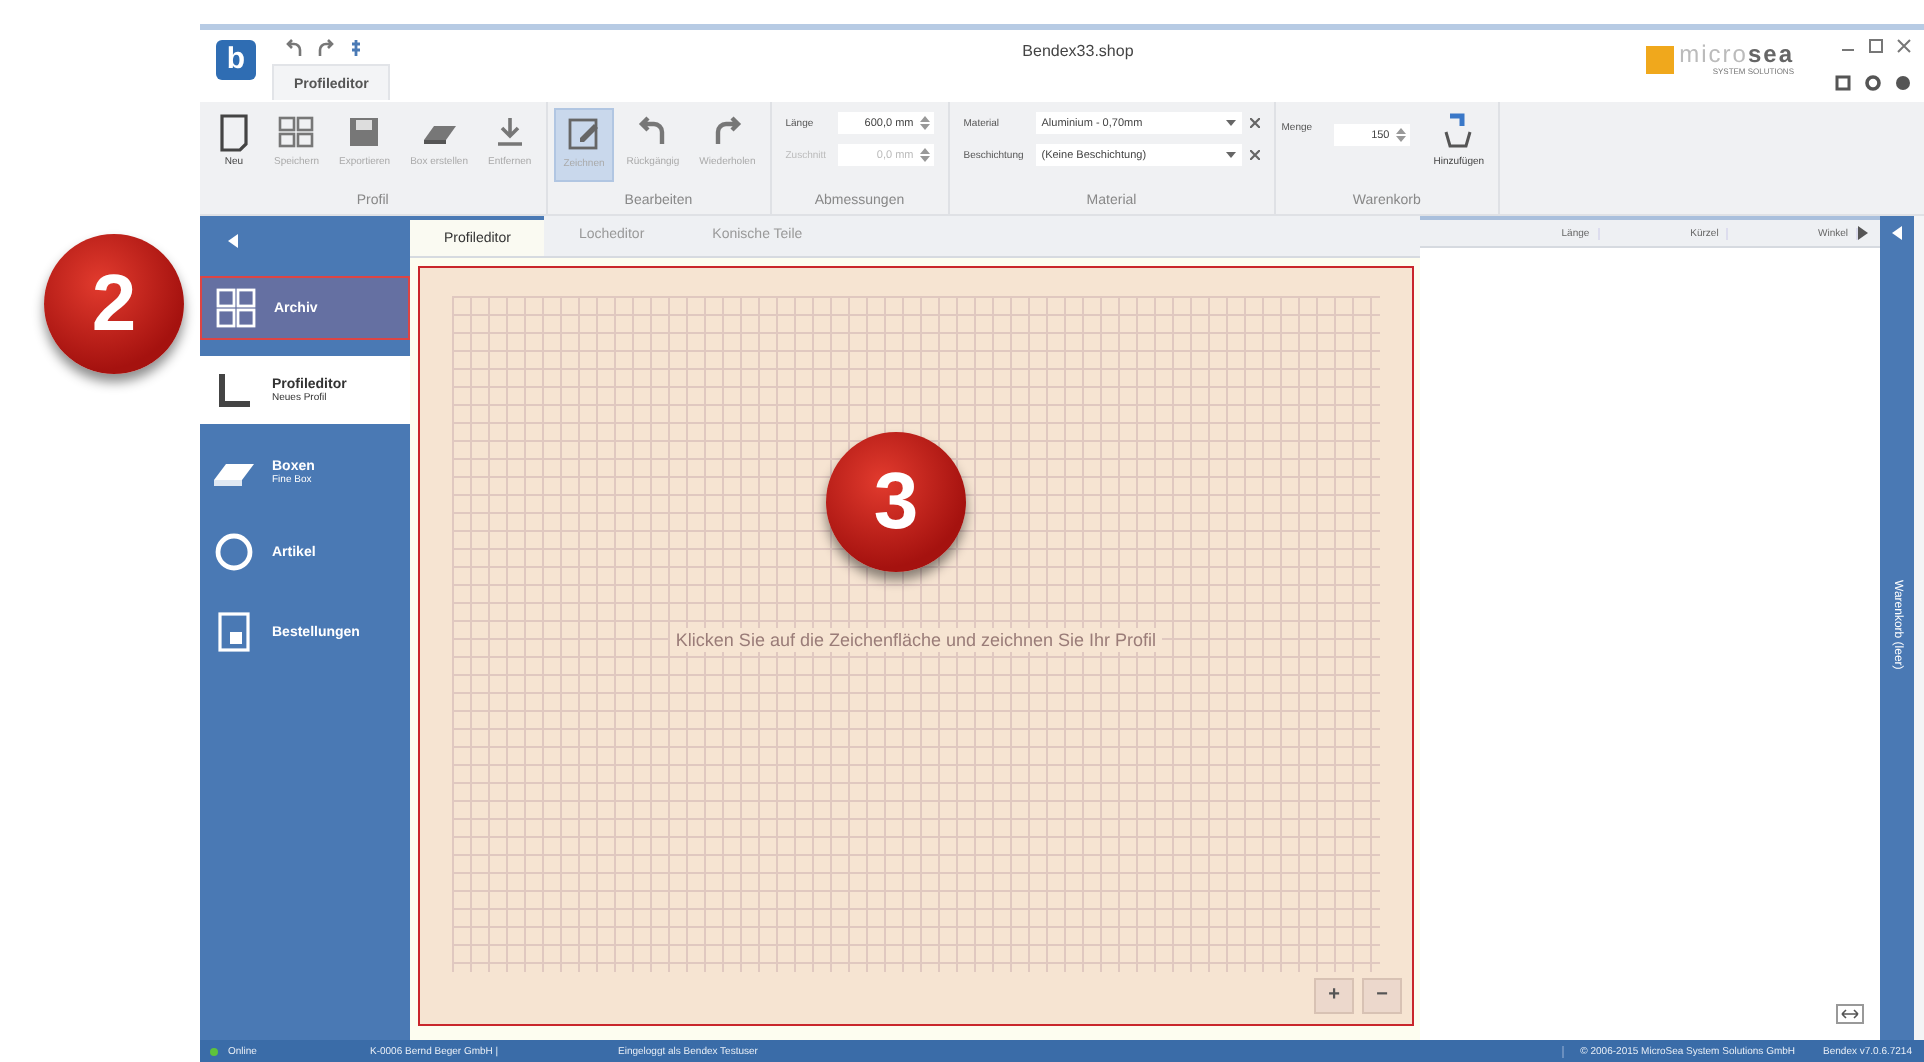 The image size is (1924, 1062). What do you see at coordinates (356, 48) in the screenshot?
I see `pin-icon` at bounding box center [356, 48].